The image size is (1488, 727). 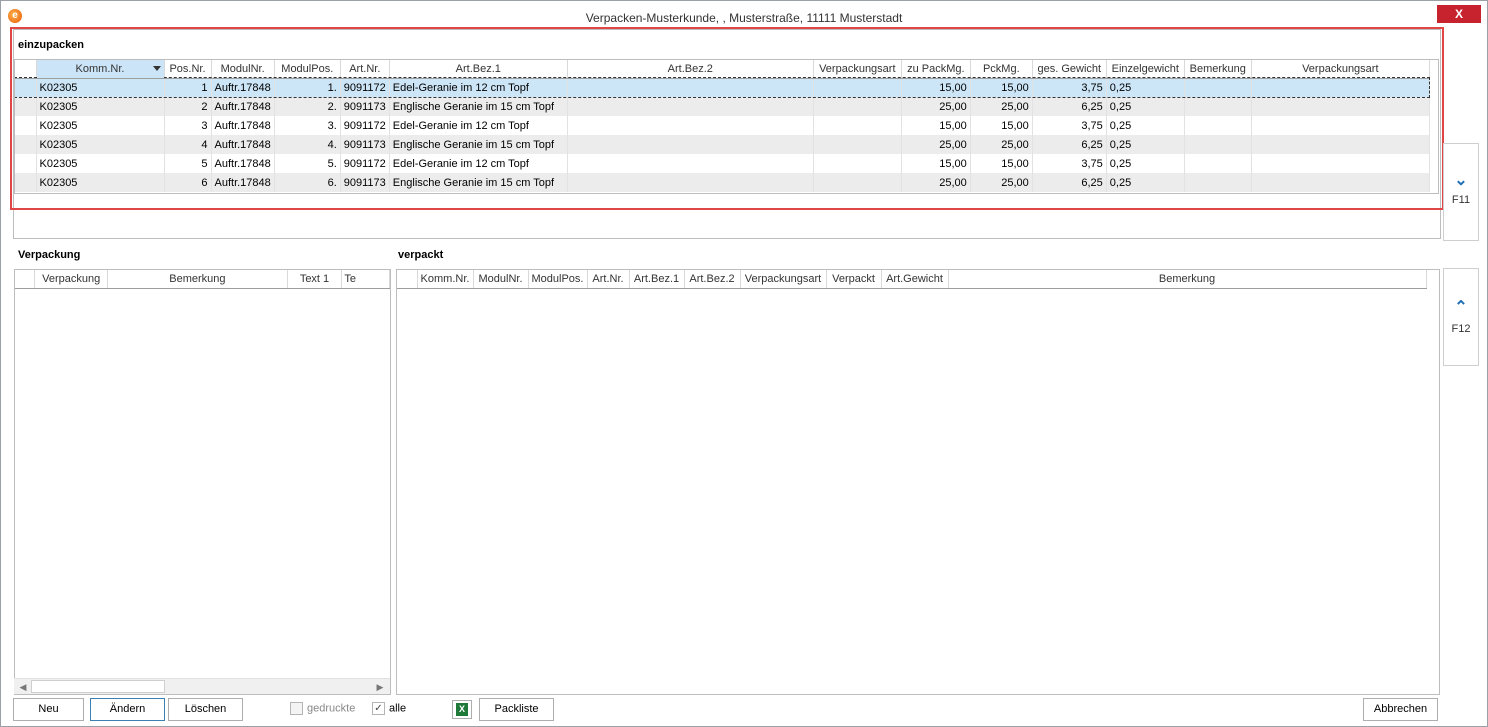 I want to click on verpackung-table: Verpackung Bemerkung Text 1 Te, so click(x=202, y=279).